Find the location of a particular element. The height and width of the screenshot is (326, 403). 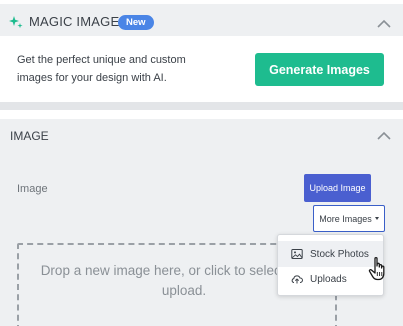

image-icon is located at coordinates (297, 254).